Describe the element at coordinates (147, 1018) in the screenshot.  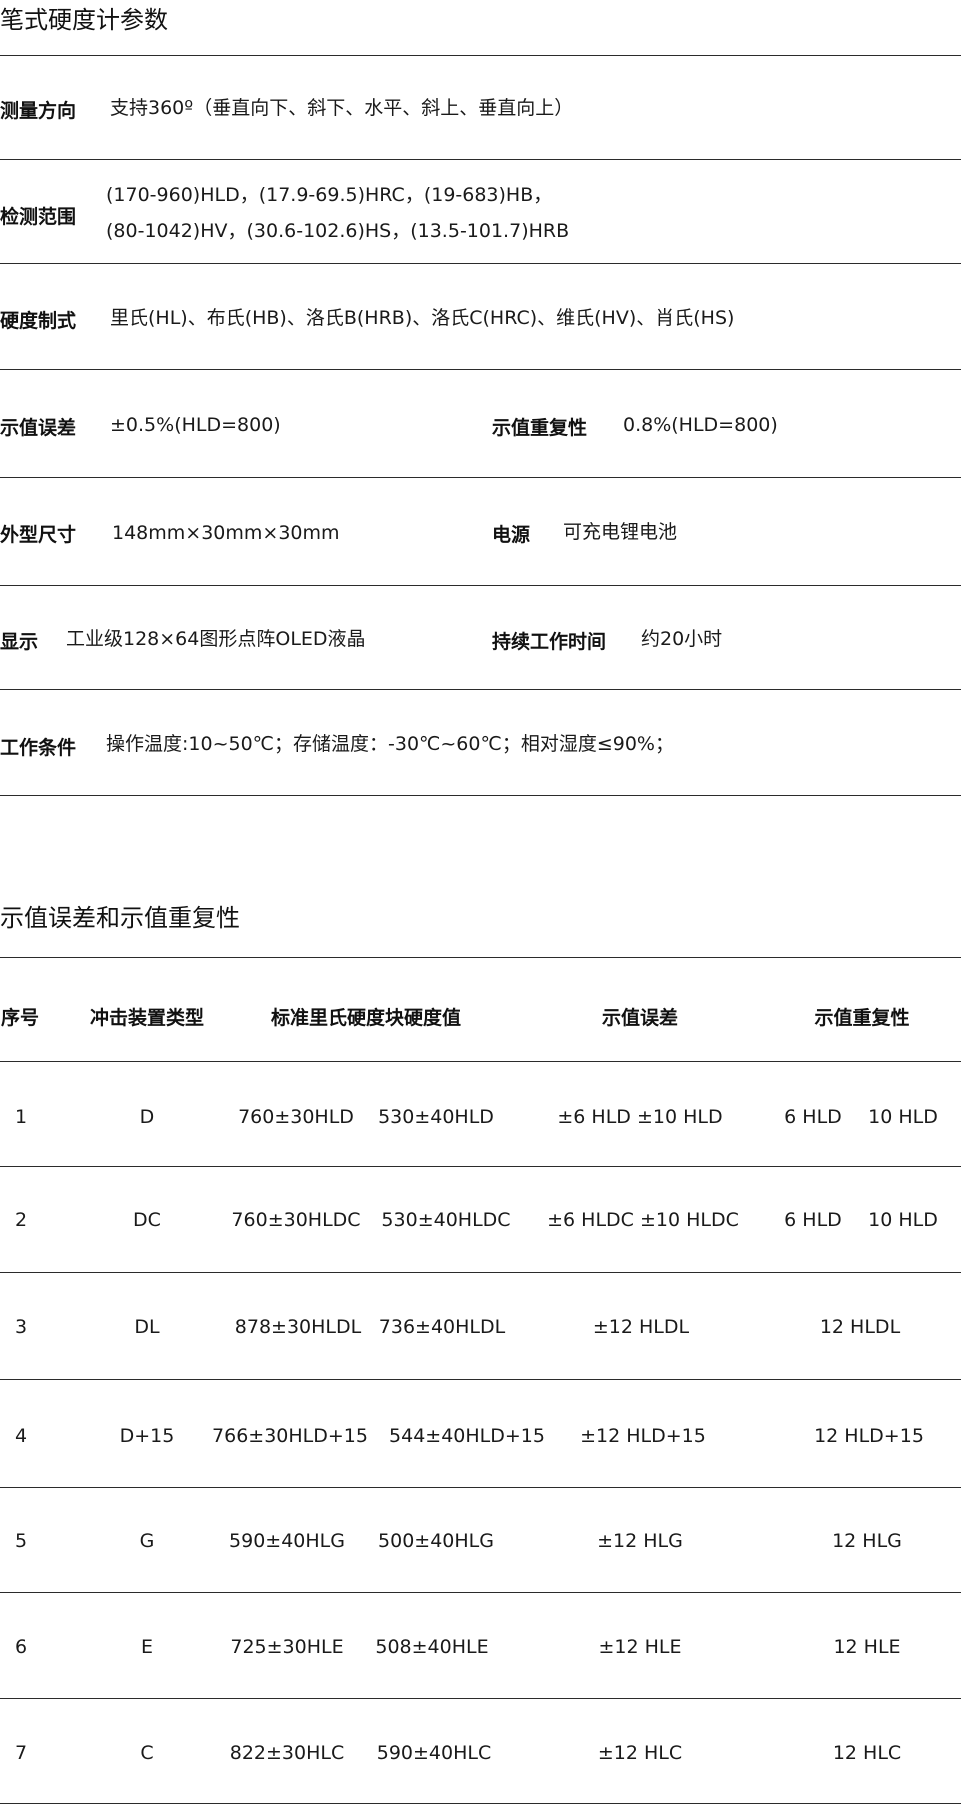
I see `header-device: 冲击装置类型` at that location.